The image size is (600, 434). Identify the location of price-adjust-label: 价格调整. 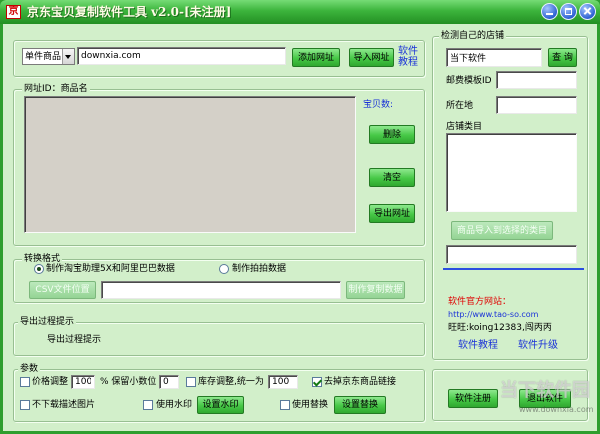
(50, 382).